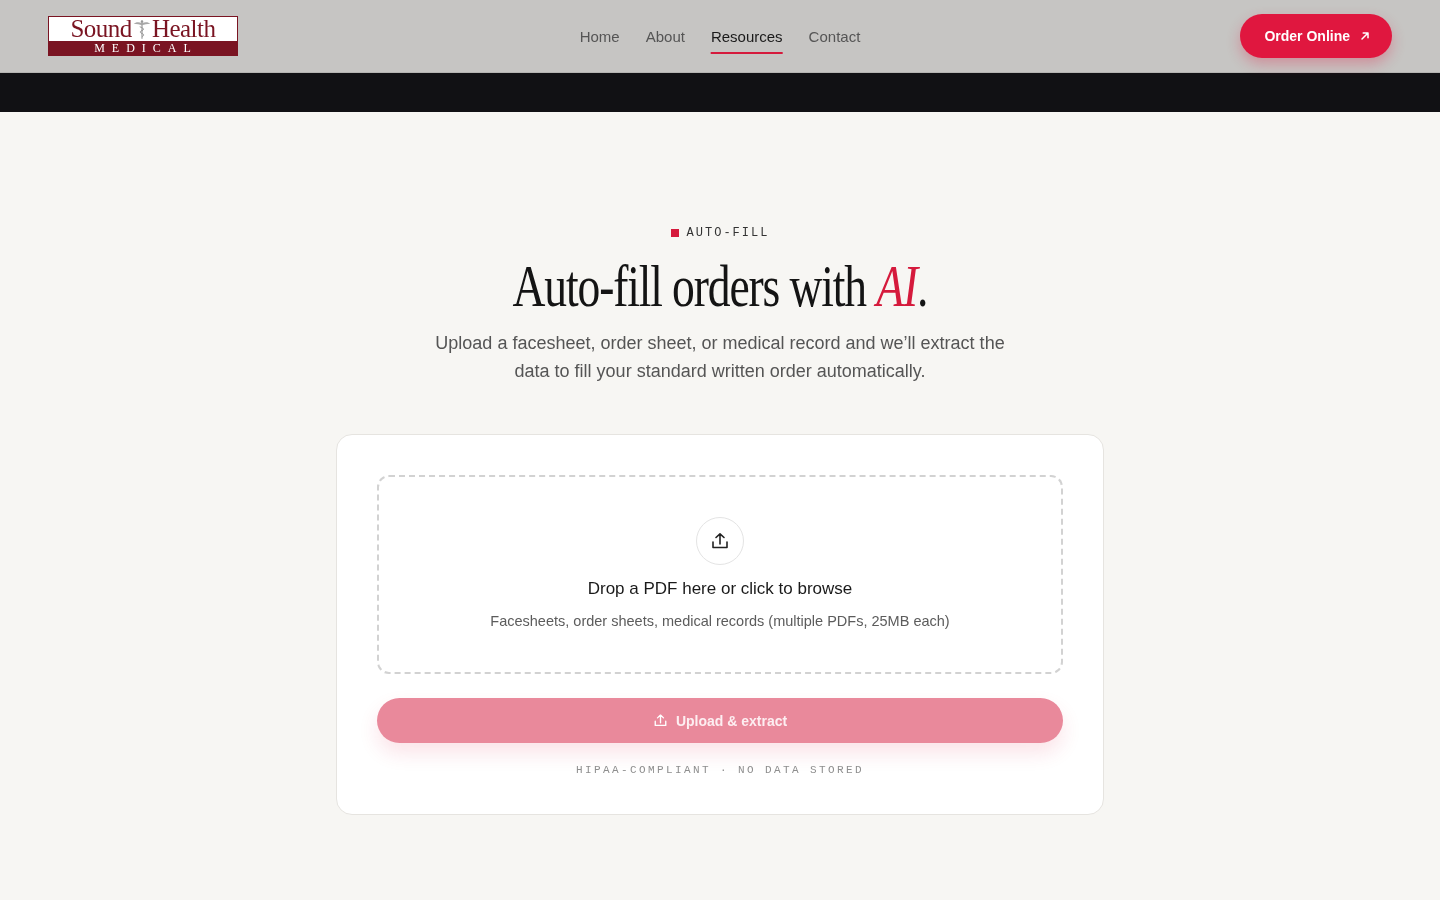  Describe the element at coordinates (720, 574) in the screenshot. I see `file-drop-zone: Drop a PDF here or click to browse Facesheets, order sheets, medical records (multiple PDFs, 25MB each)` at that location.